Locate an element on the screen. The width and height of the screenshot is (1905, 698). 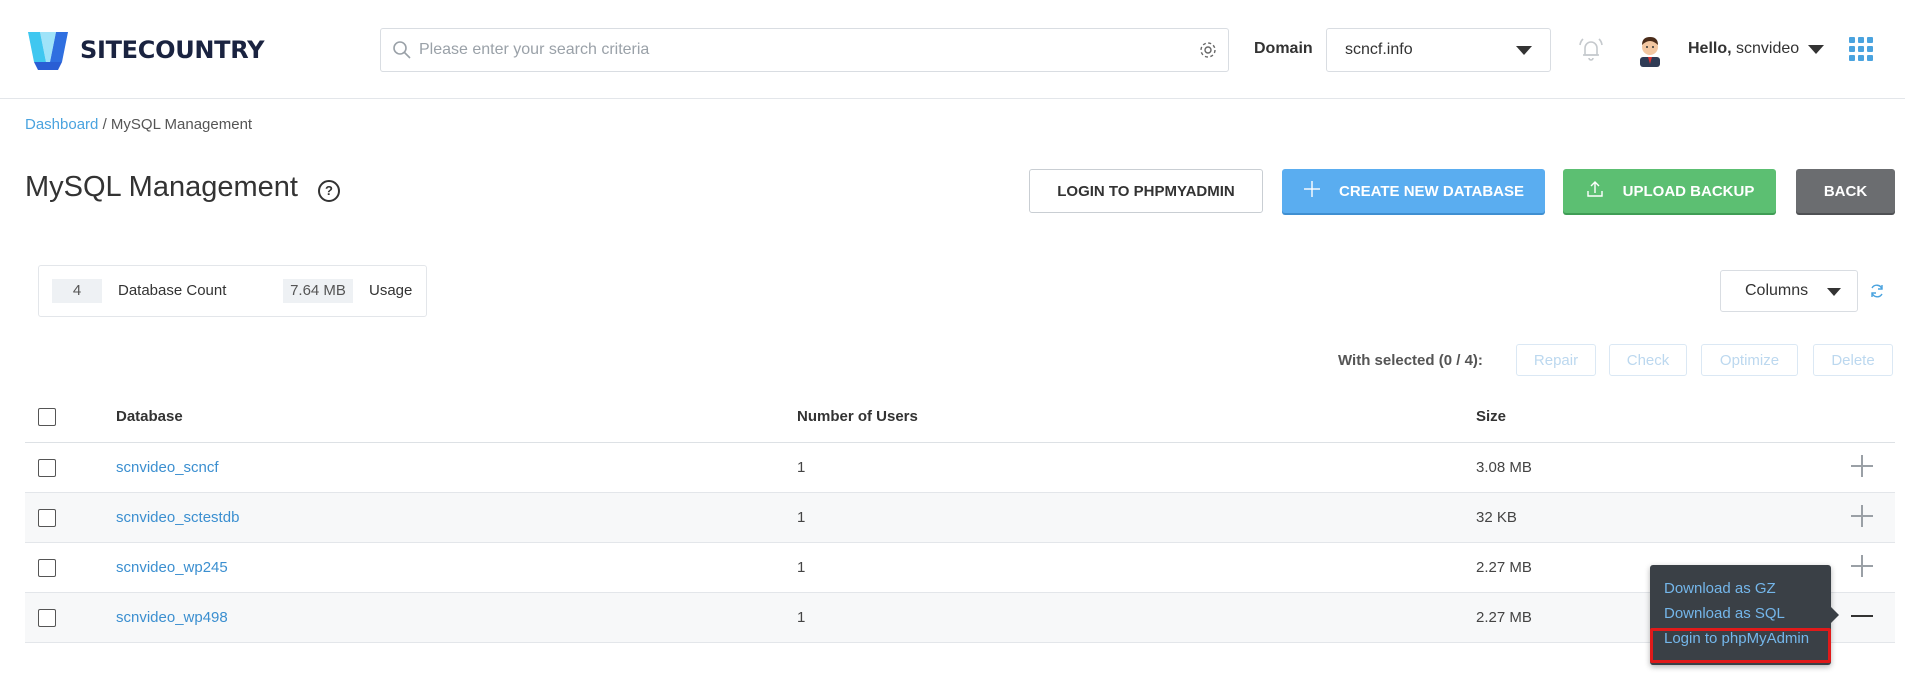
back-label: BACK is located at coordinates (1845, 191).